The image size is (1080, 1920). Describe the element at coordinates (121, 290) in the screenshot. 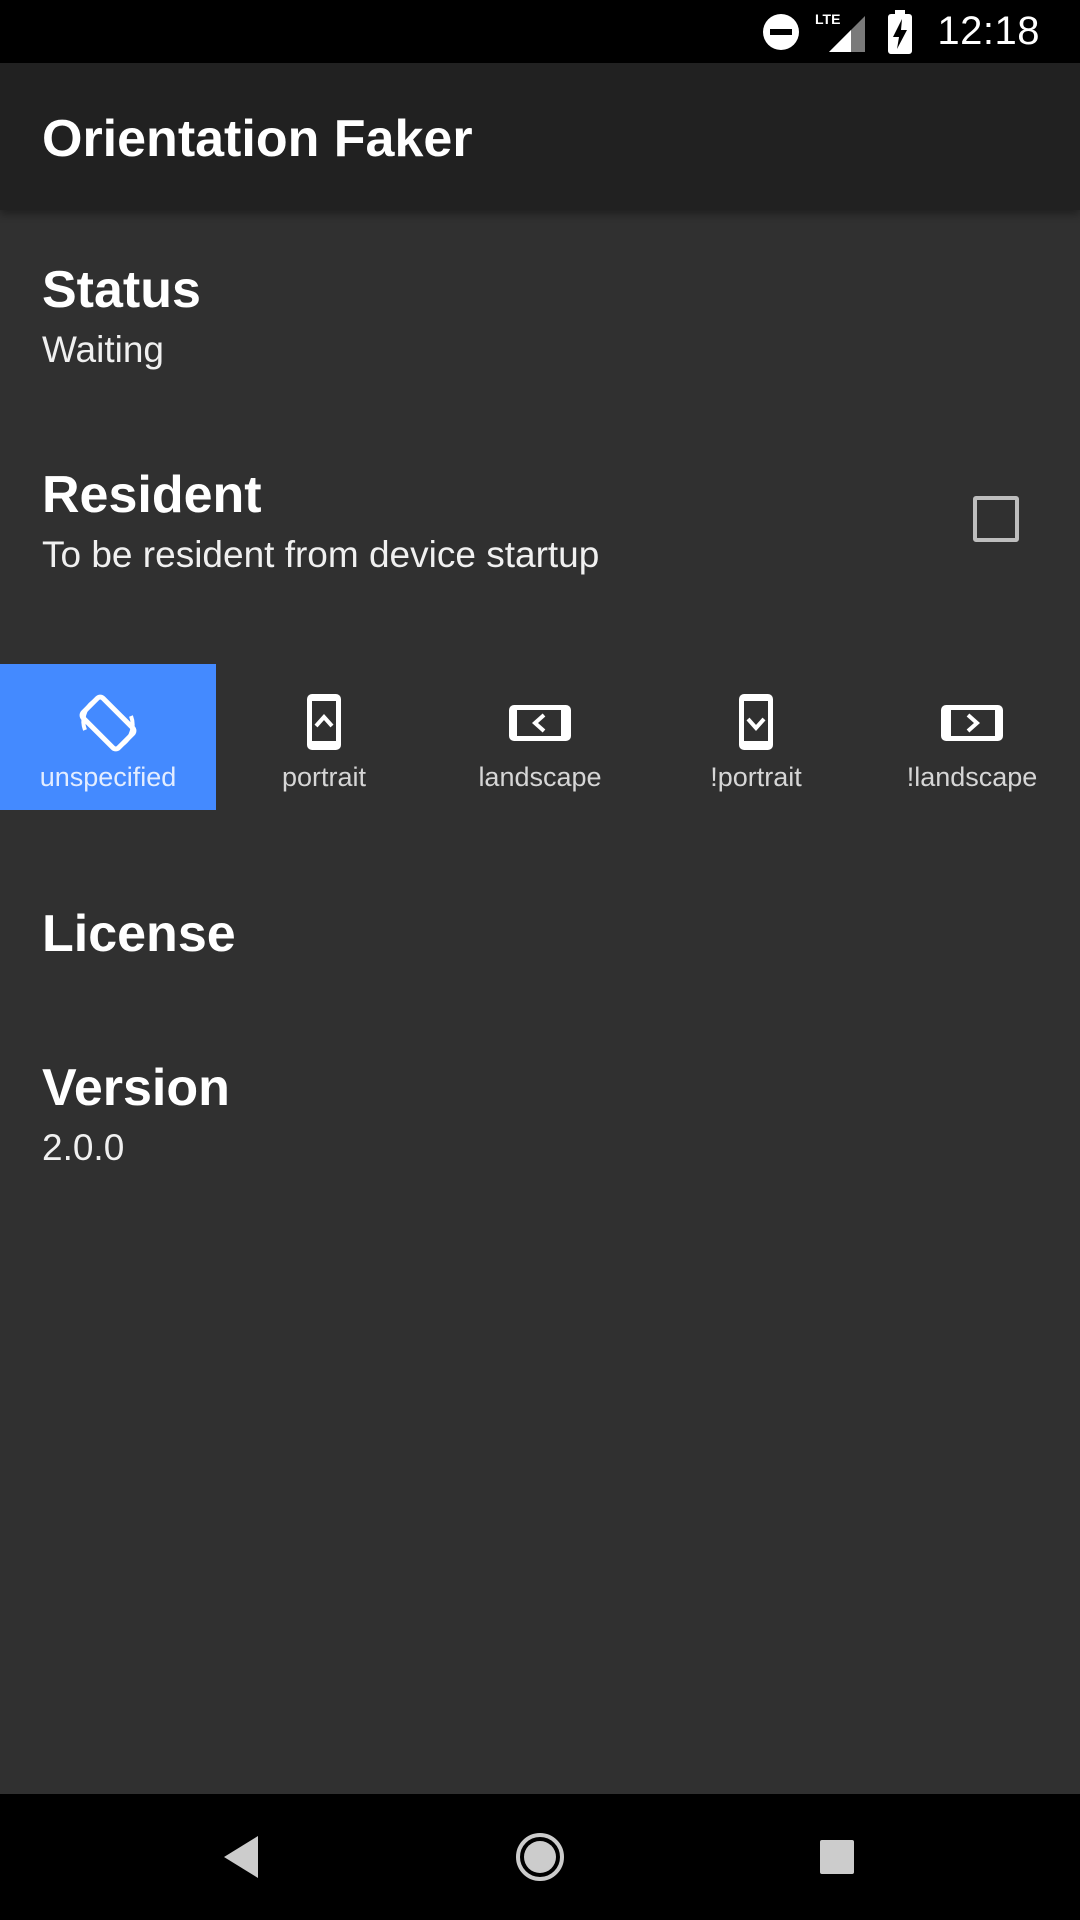

I see `status-title: Status` at that location.